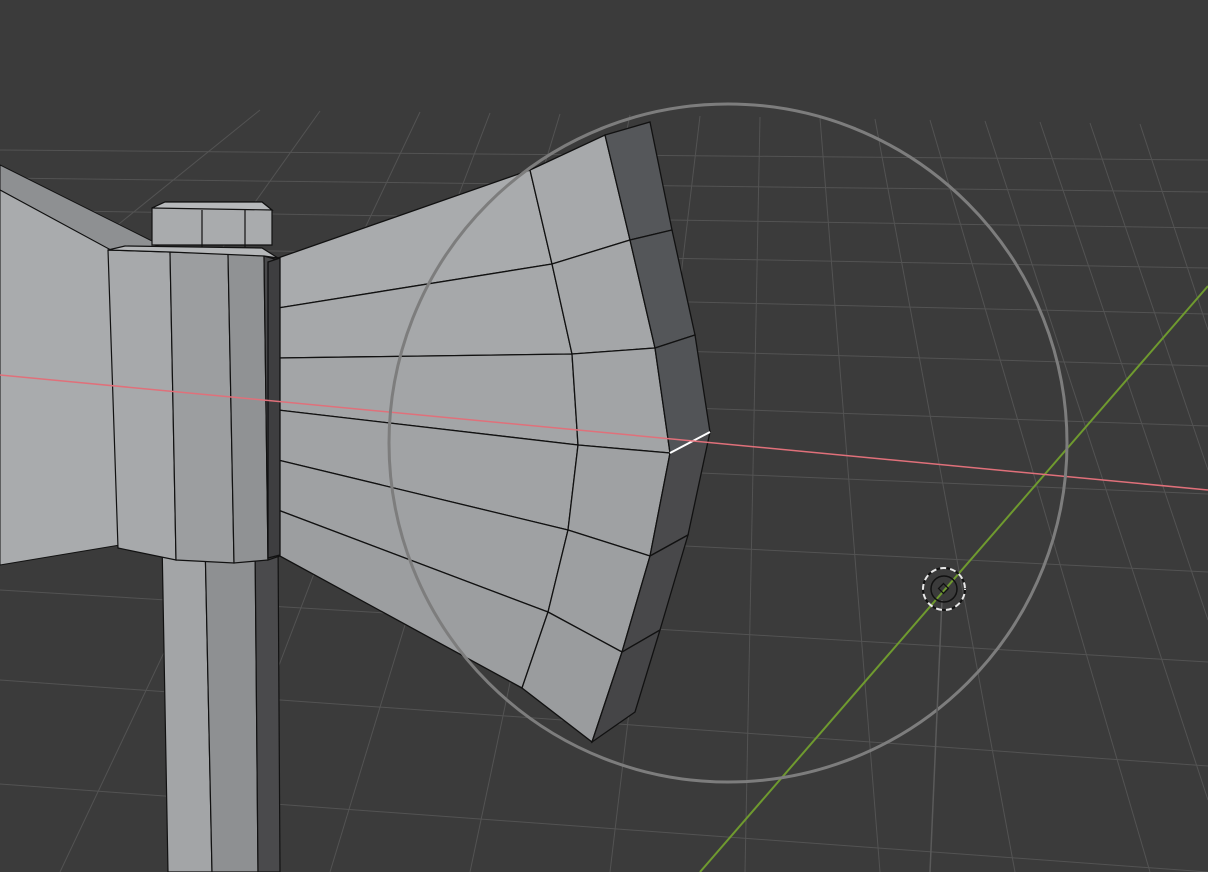  Describe the element at coordinates (194, 382) in the screenshot. I see `axe-socket` at that location.